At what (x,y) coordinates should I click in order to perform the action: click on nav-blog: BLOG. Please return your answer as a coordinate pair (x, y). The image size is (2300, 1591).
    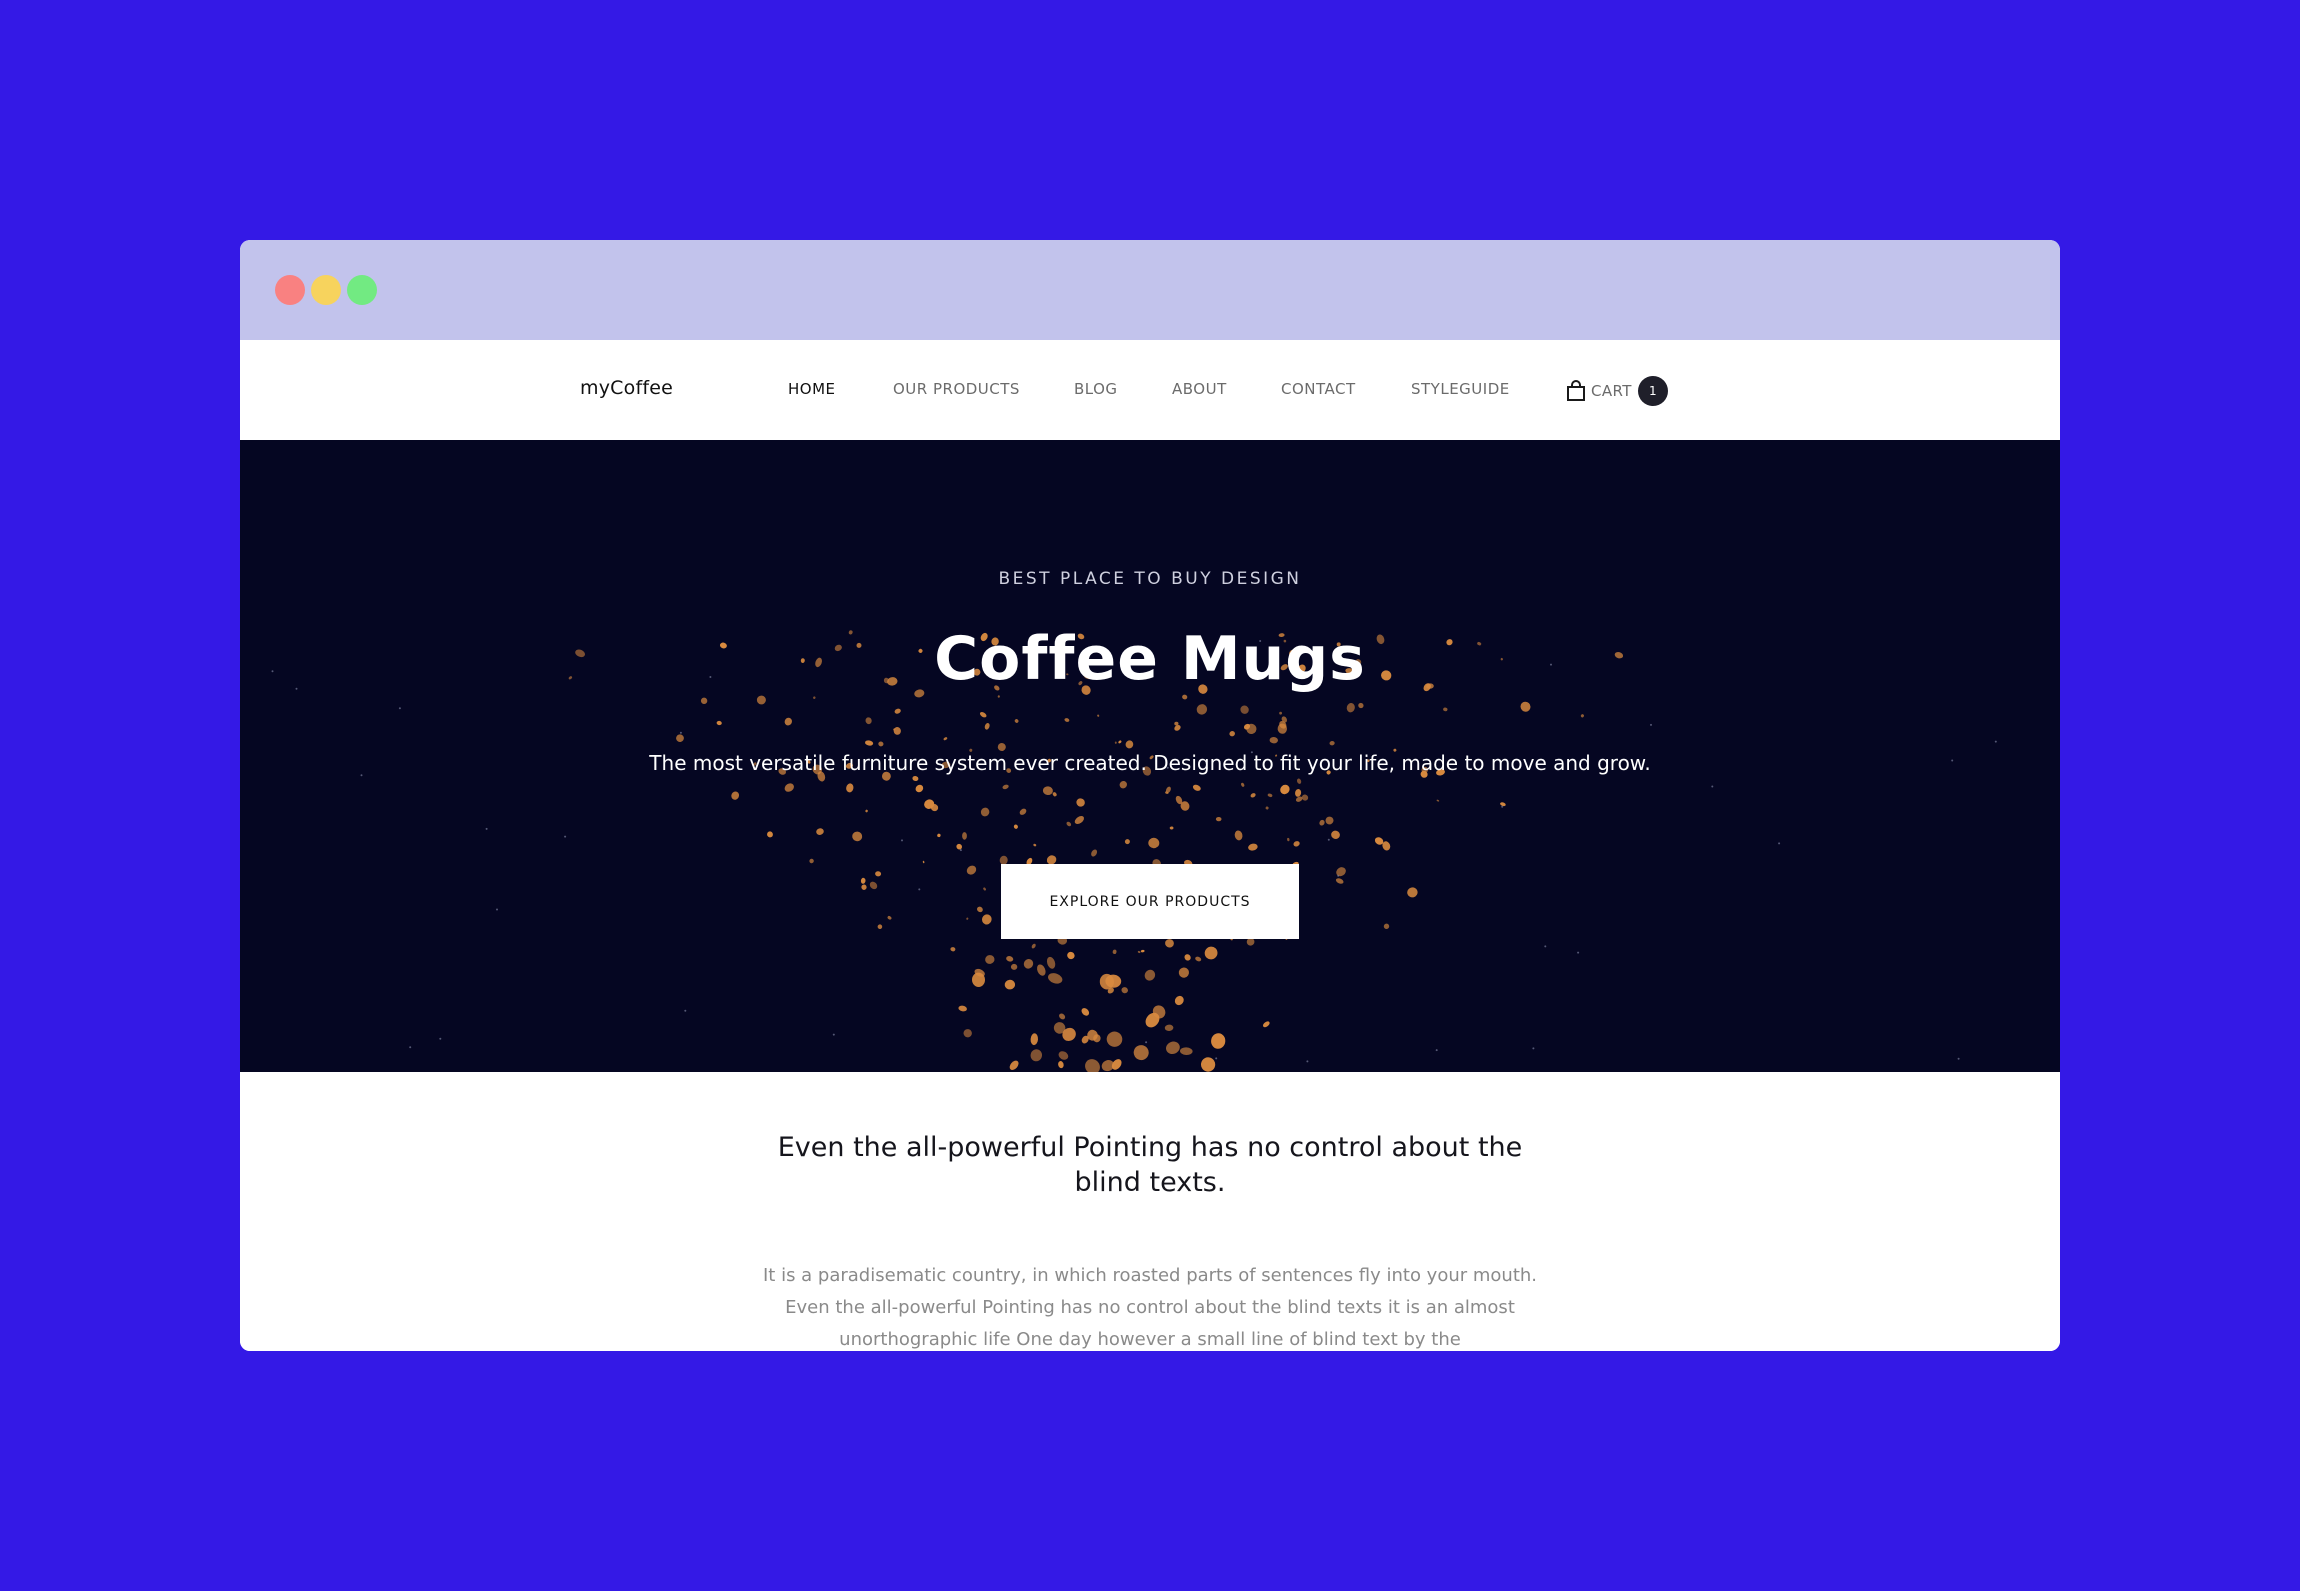
    Looking at the image, I should click on (1096, 389).